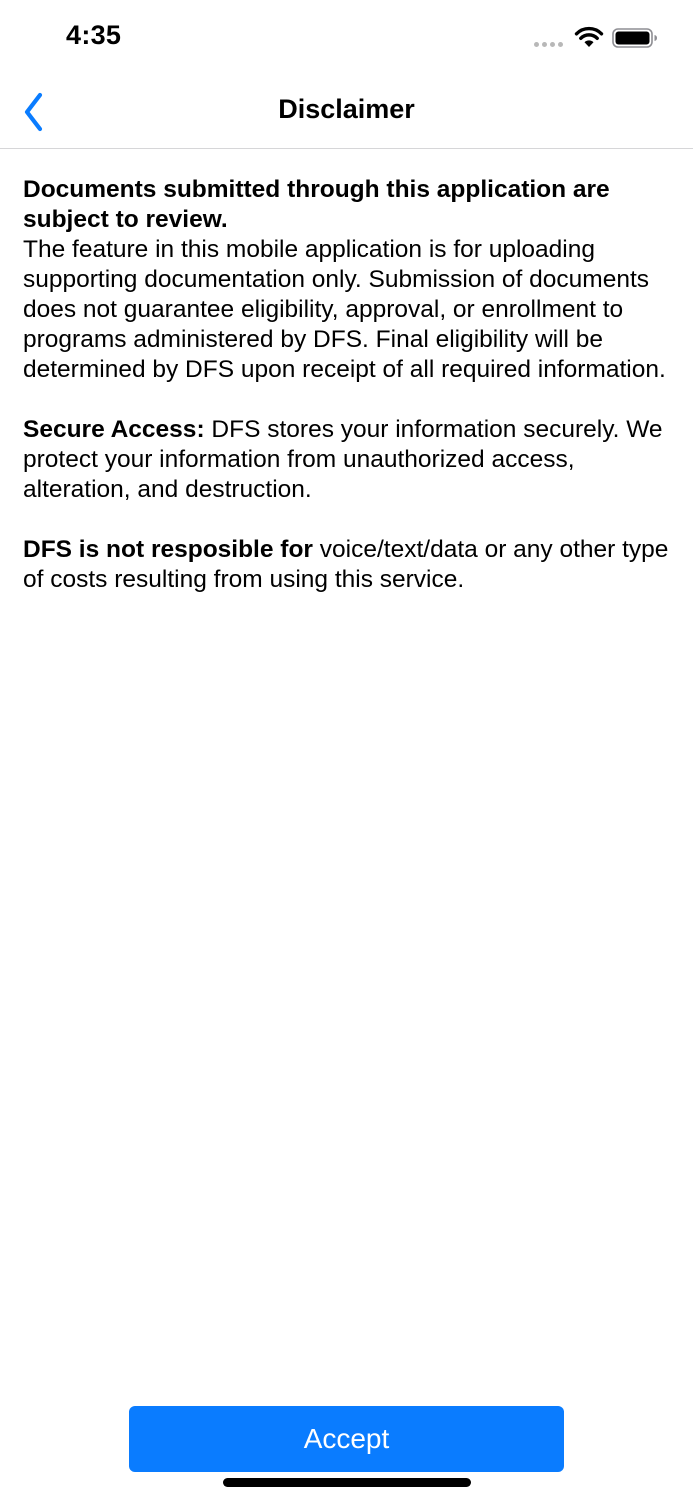 The height and width of the screenshot is (1500, 693). What do you see at coordinates (634, 38) in the screenshot?
I see `battery-icon` at bounding box center [634, 38].